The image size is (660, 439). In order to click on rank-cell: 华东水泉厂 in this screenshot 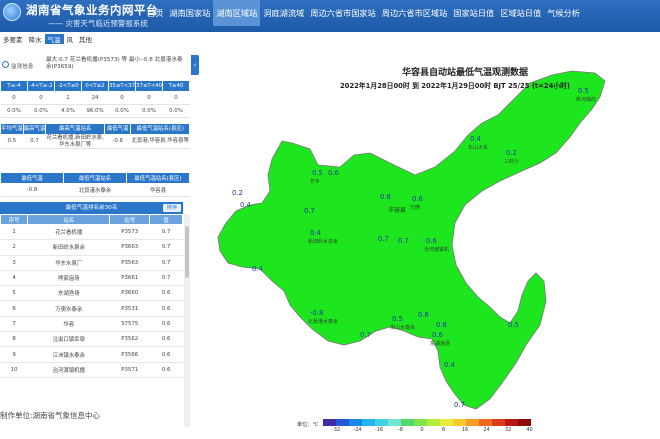, I will do `click(68, 263)`.